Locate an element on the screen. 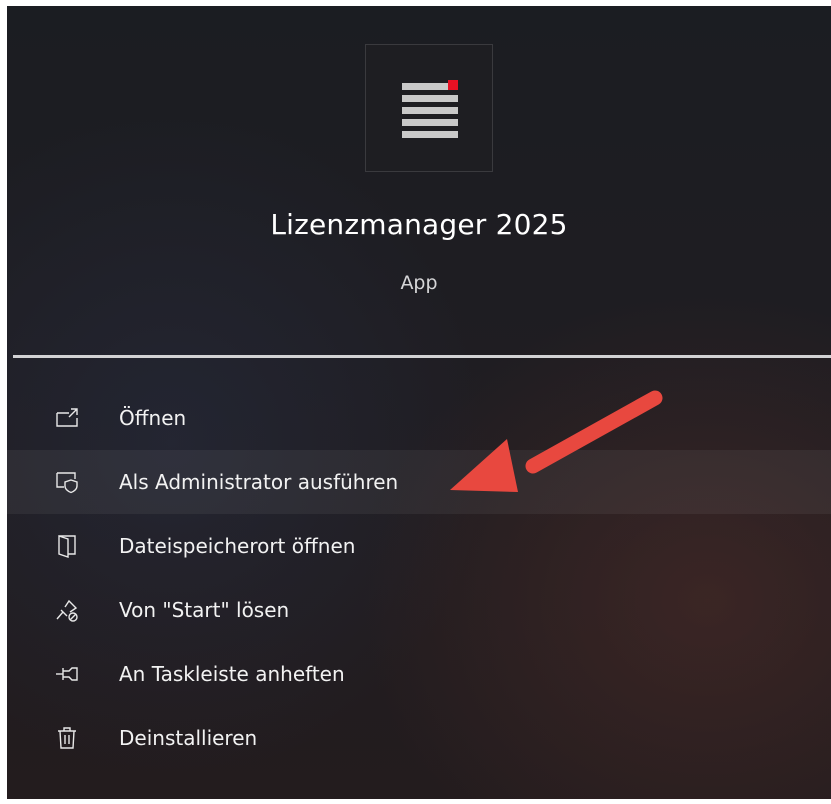 This screenshot has height=804, width=831. pin-taskbar-icon is located at coordinates (67, 674).